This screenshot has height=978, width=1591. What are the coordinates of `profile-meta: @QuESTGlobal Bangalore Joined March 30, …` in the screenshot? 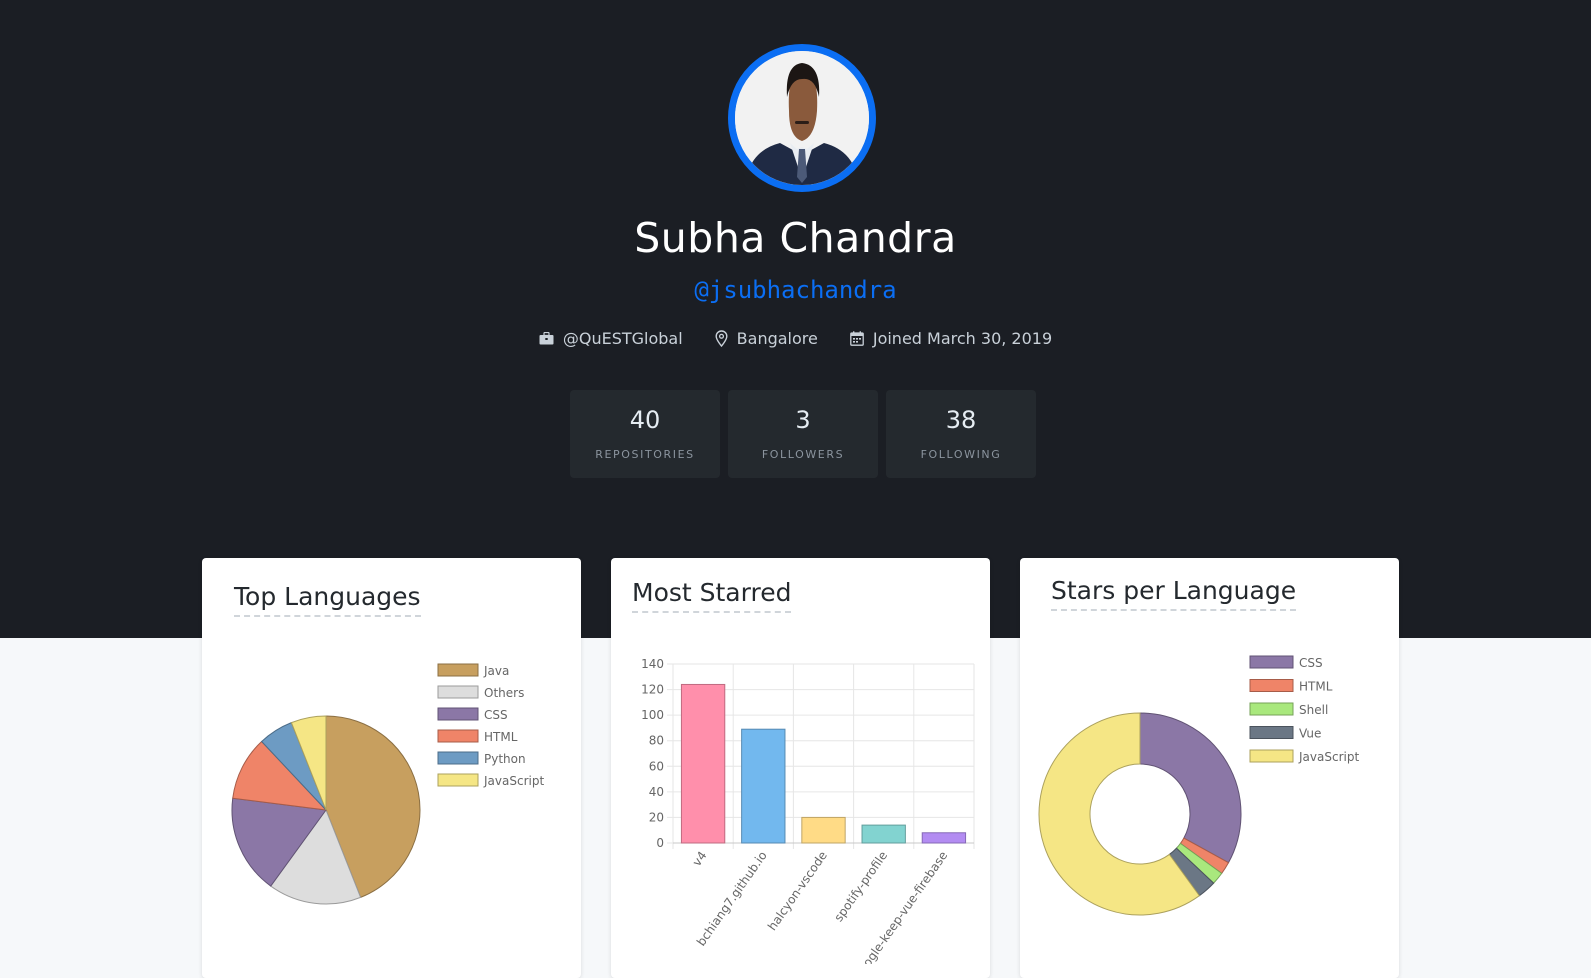 It's located at (795, 338).